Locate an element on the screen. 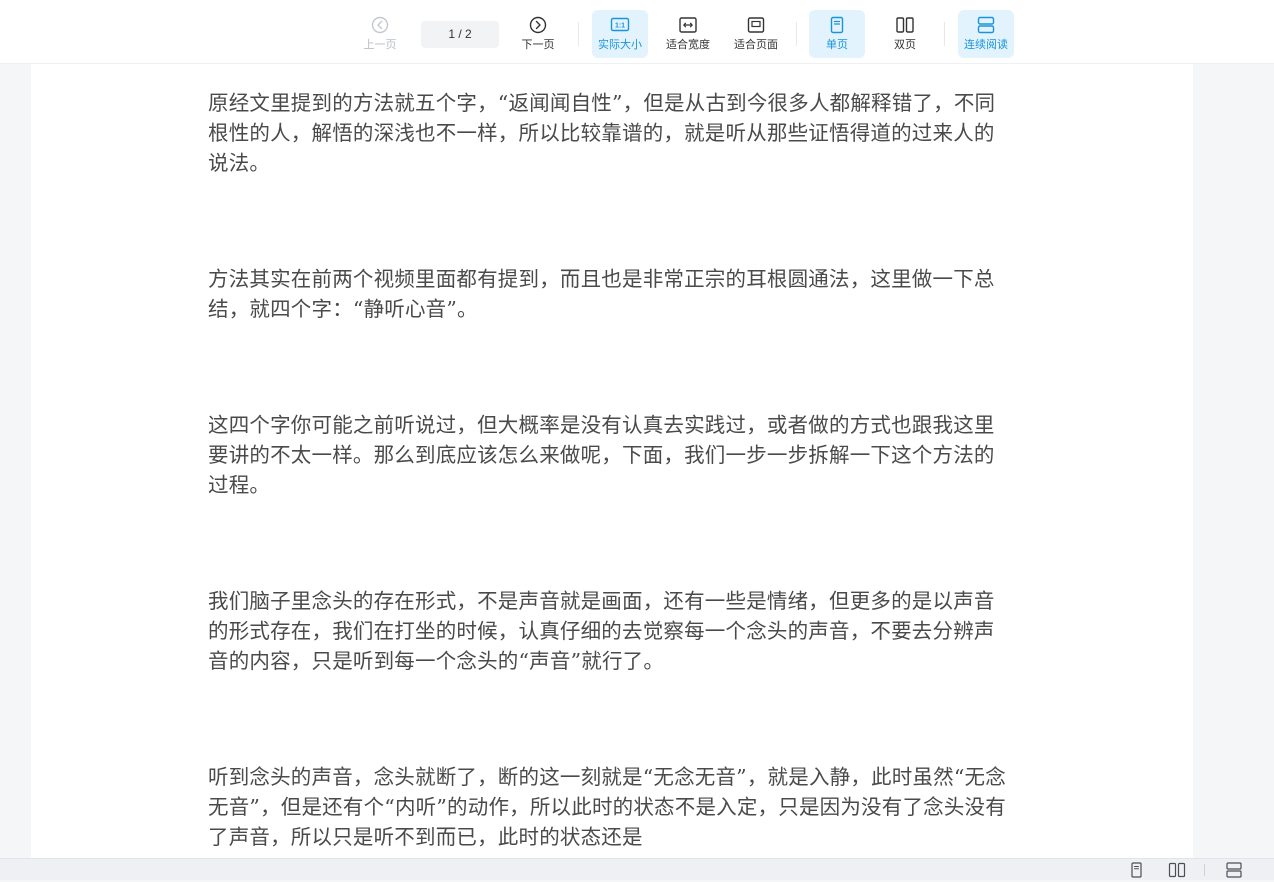 This screenshot has height=882, width=1274. fit-page-label: 适合页面 is located at coordinates (756, 44).